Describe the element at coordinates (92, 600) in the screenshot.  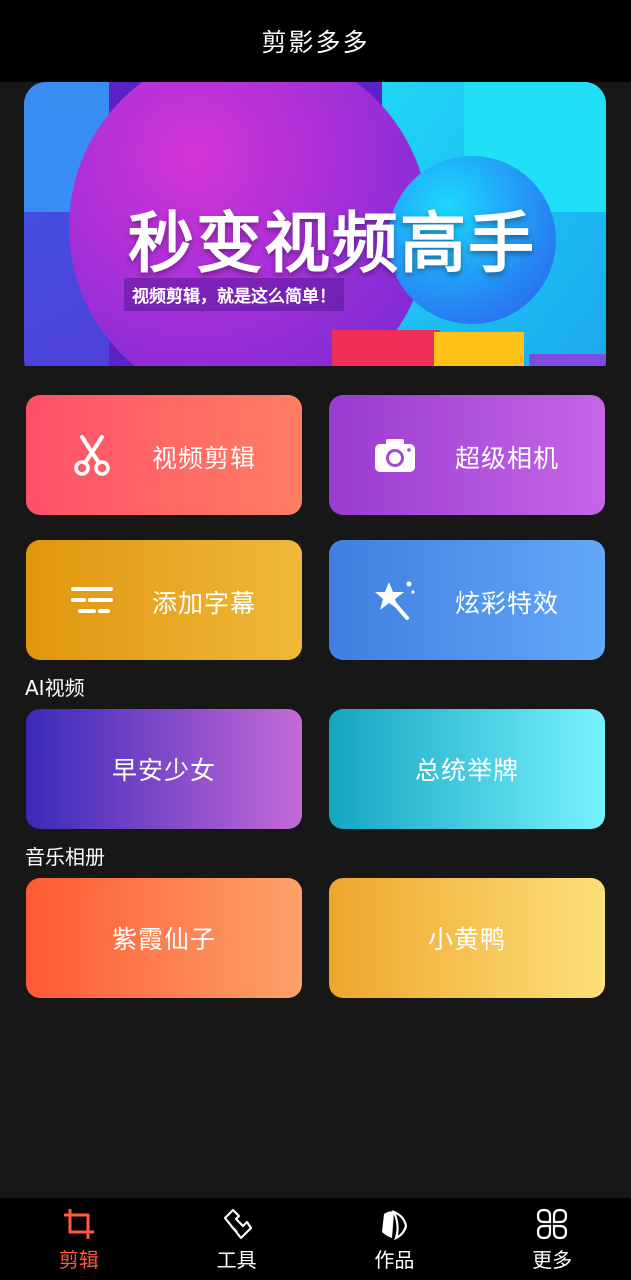
I see `subtitle-icon` at that location.